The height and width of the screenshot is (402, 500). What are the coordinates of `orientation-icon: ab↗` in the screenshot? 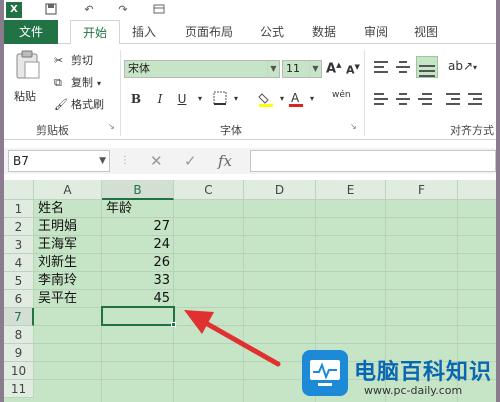 It's located at (461, 66).